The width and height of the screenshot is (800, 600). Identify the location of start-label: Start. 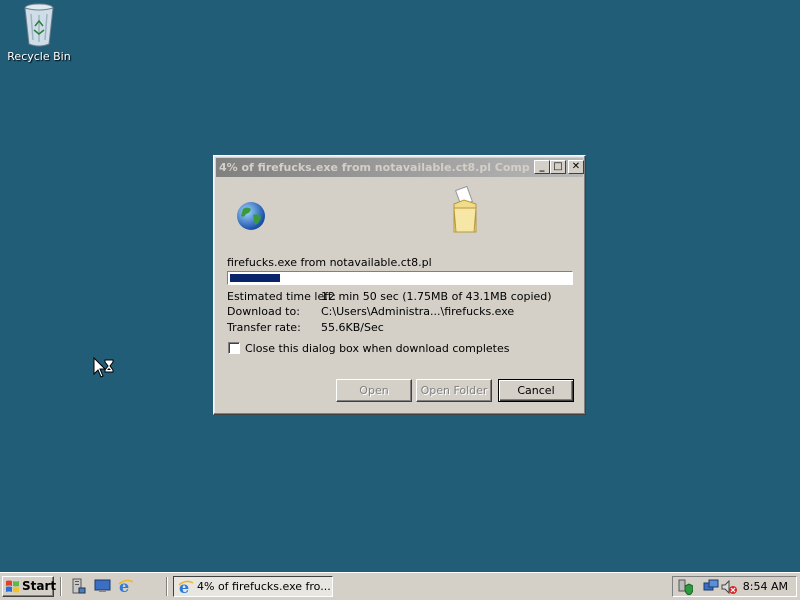
(39, 586).